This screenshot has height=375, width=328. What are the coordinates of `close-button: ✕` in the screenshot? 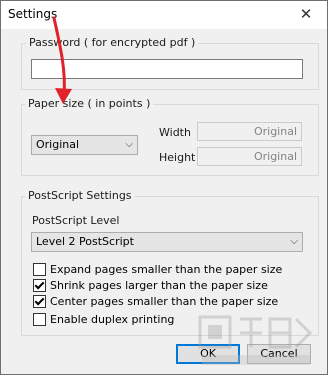 It's located at (306, 14).